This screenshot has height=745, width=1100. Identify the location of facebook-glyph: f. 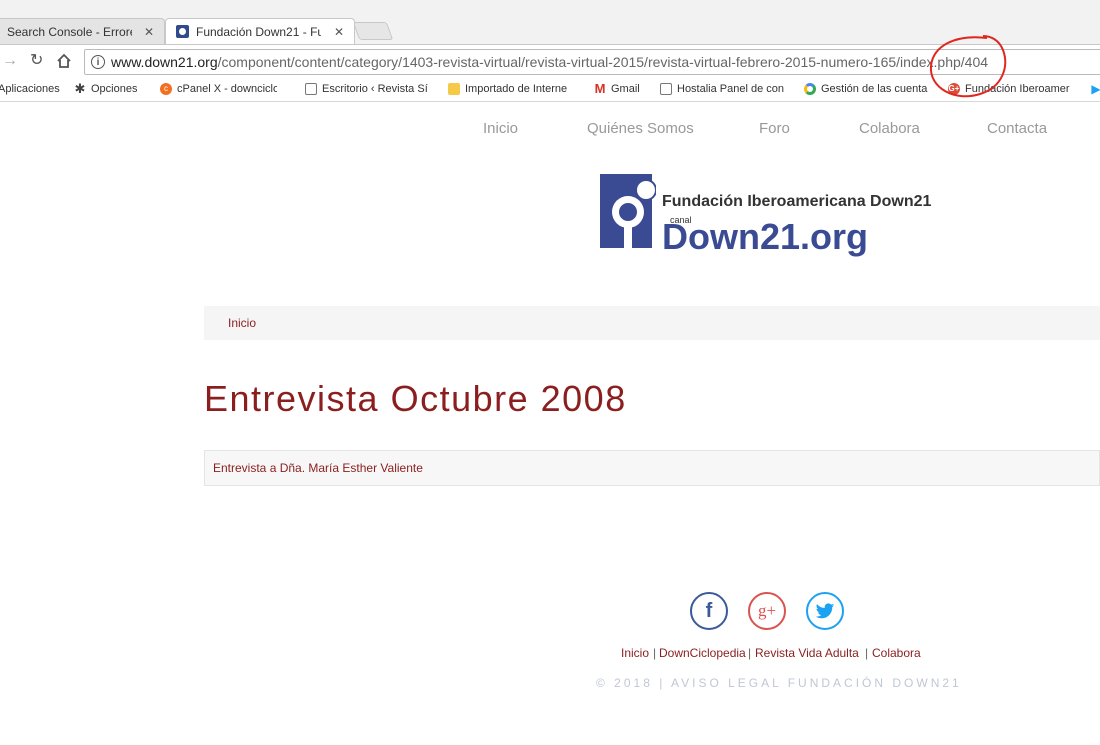
(709, 610).